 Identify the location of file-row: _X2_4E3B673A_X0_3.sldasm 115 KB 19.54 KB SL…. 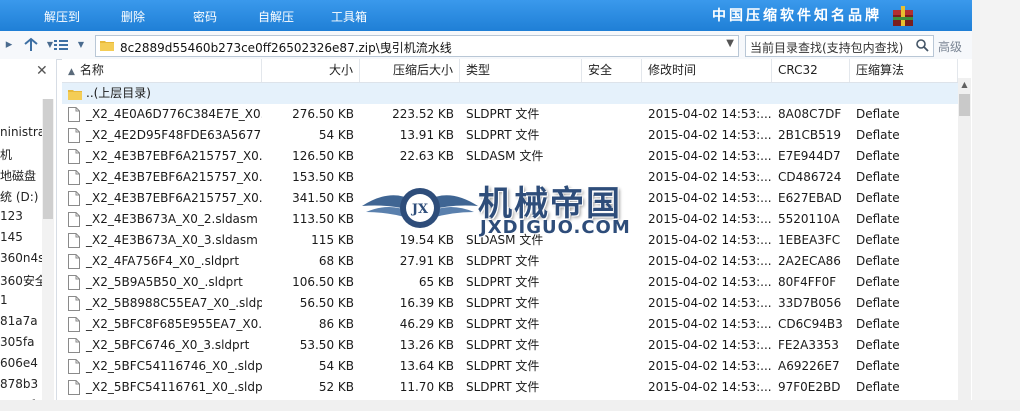
(510, 240).